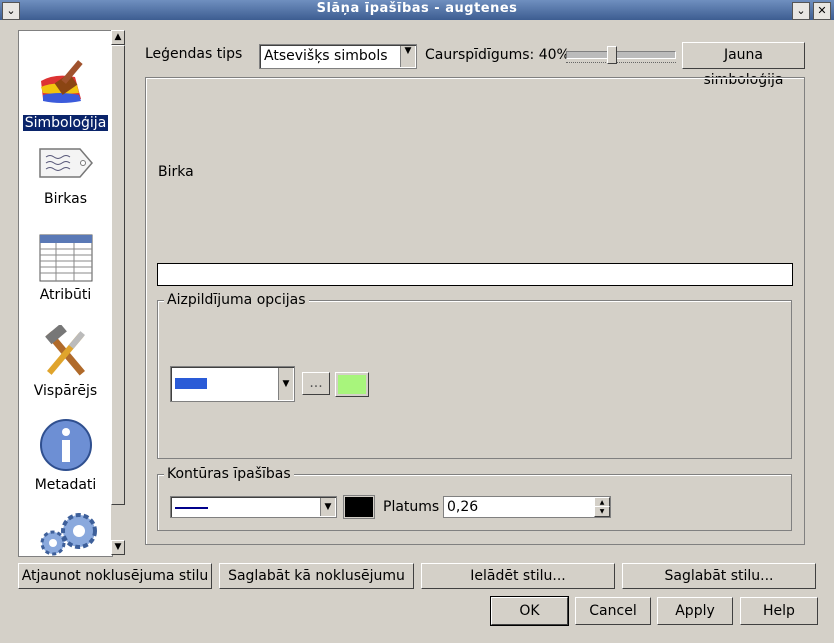  I want to click on title-bar: Slāņa īpašības - augtenes ⌄ ⌄ ✕, so click(417, 10).